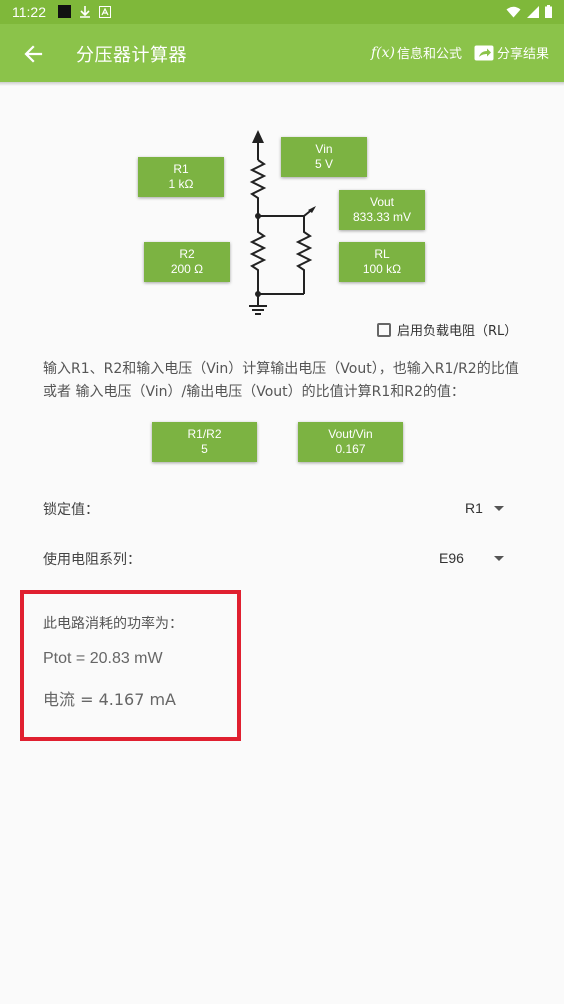 The height and width of the screenshot is (1004, 564). I want to click on vout-label: Vout, so click(382, 202).